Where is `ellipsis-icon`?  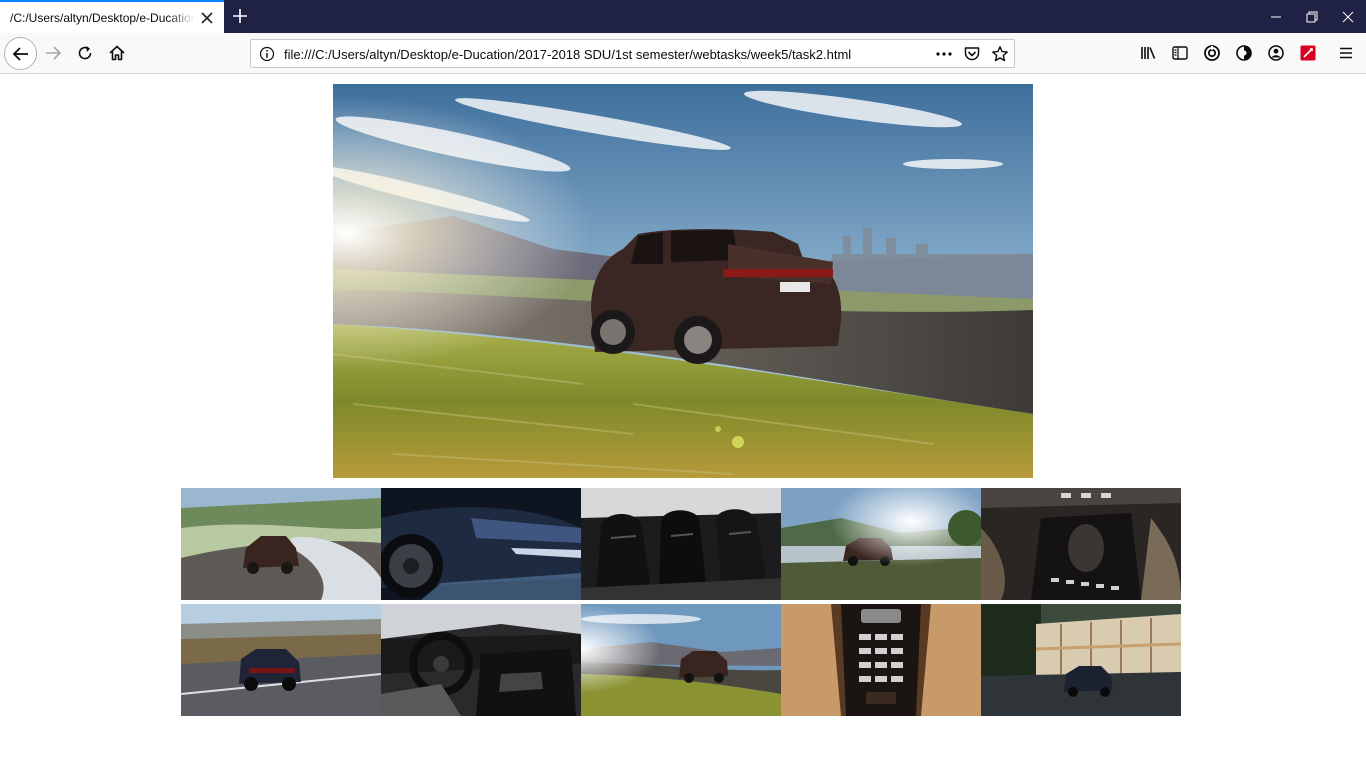 ellipsis-icon is located at coordinates (944, 54).